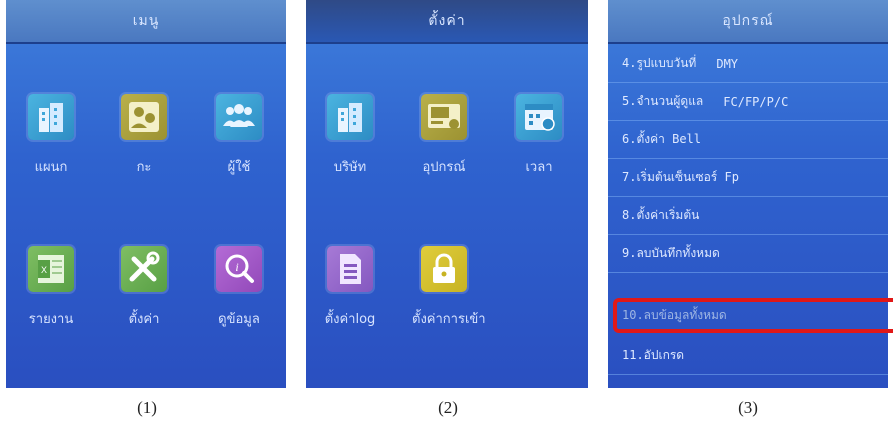 The image size is (893, 425). What do you see at coordinates (756, 101) in the screenshot?
I see `menu-item-value: FC/FP/P/C` at bounding box center [756, 101].